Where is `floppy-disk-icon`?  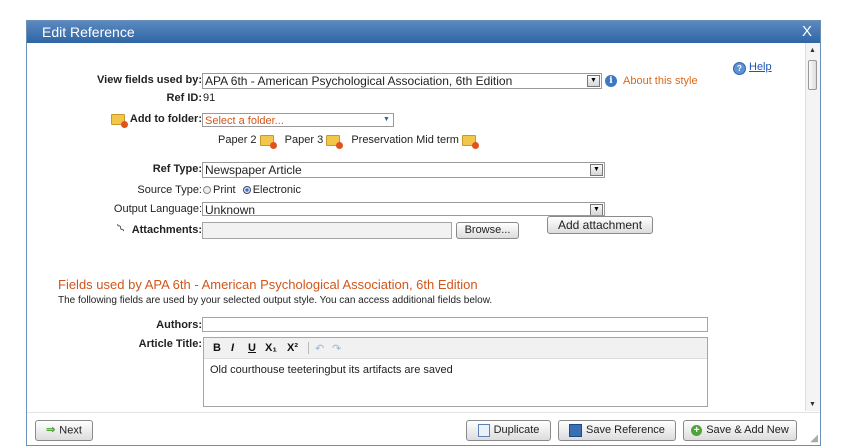
floppy-disk-icon is located at coordinates (576, 430).